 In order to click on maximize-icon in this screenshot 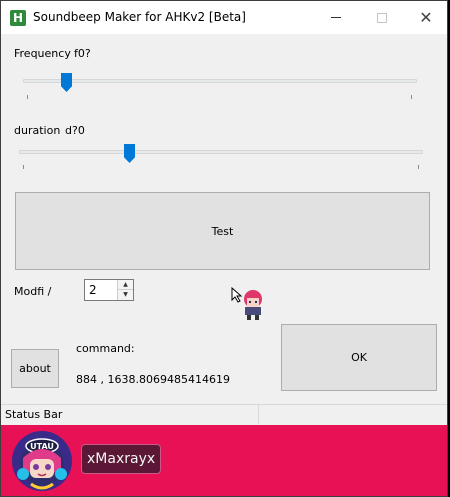, I will do `click(382, 17)`.